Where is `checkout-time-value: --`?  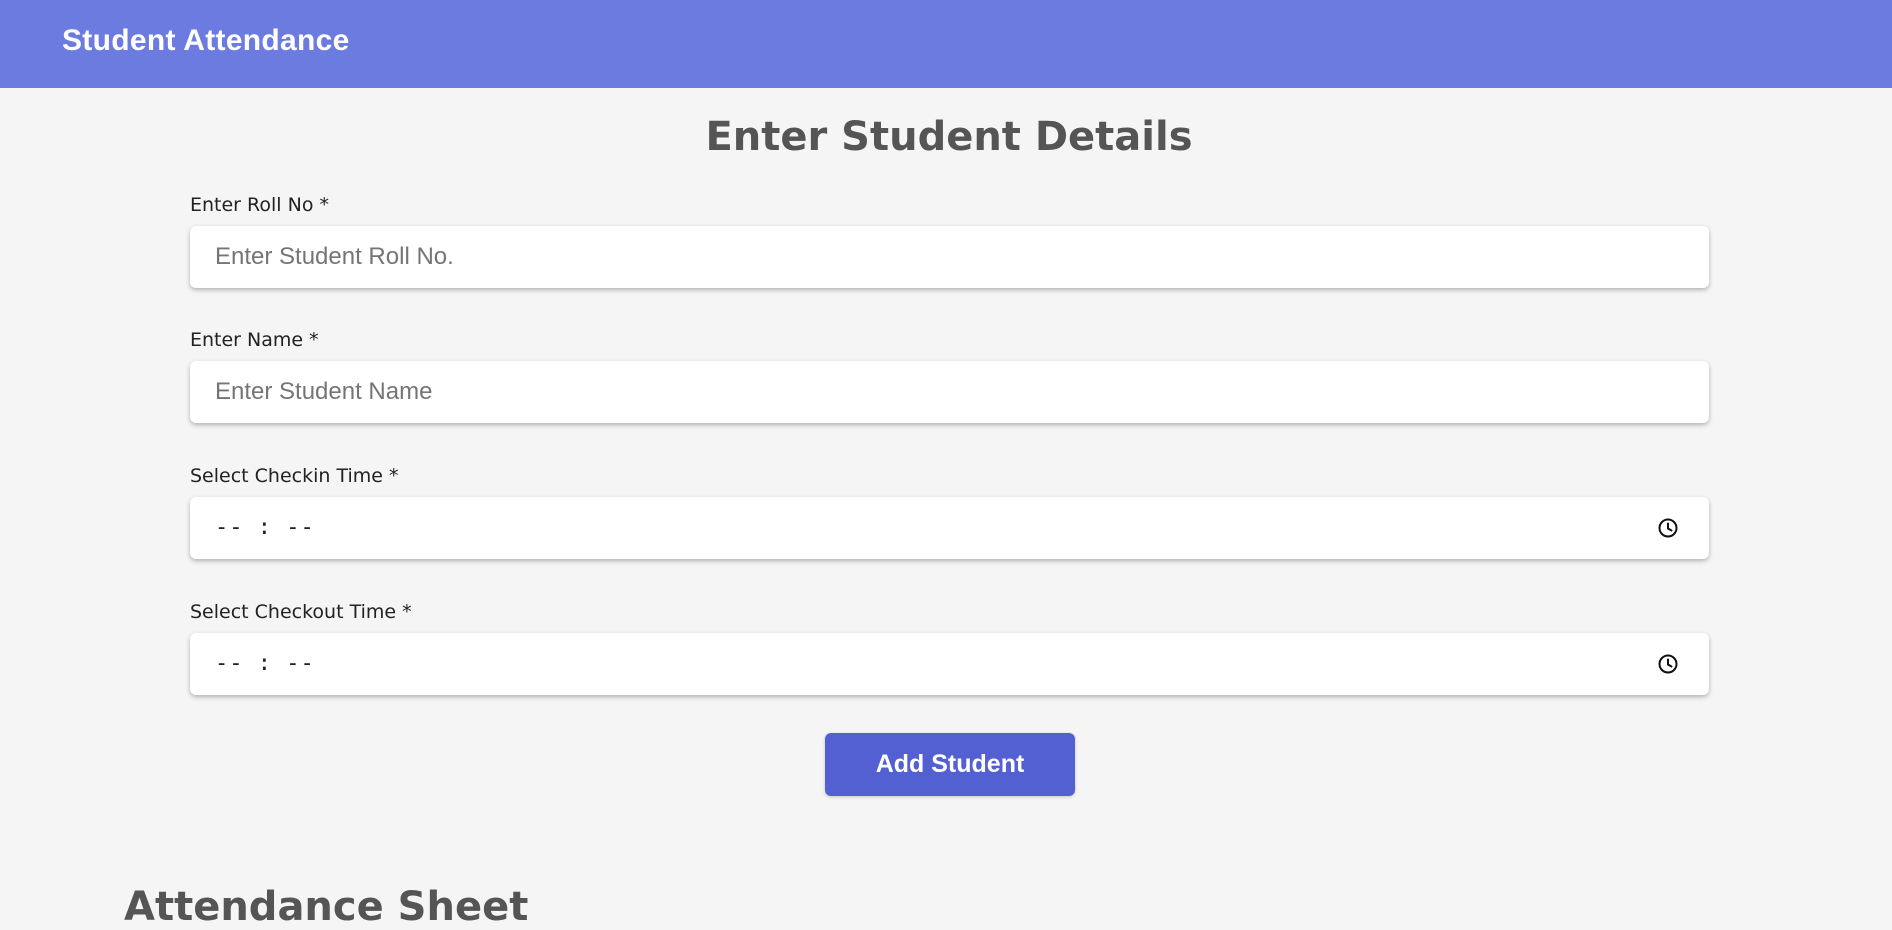 checkout-time-value: -- is located at coordinates (265, 663).